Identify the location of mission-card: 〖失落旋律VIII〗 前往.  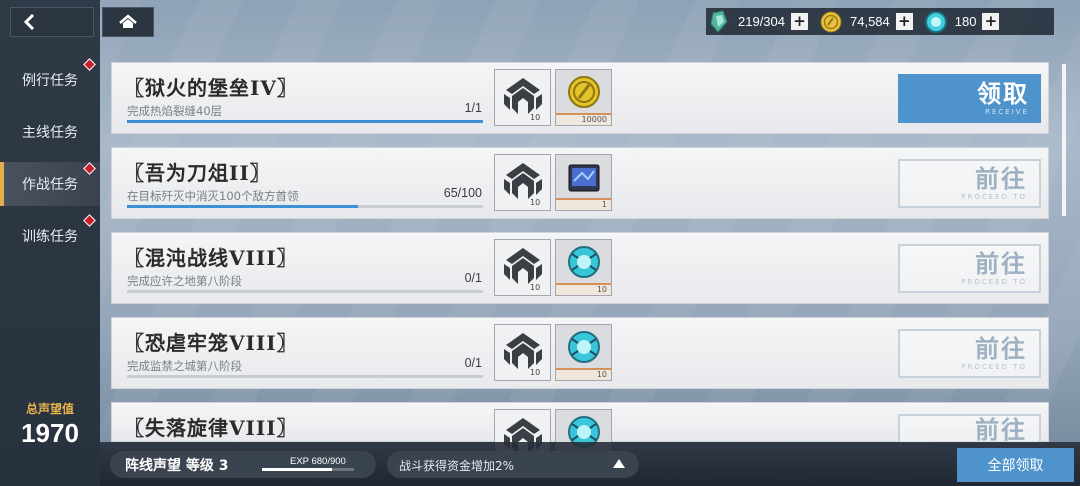
(580, 434).